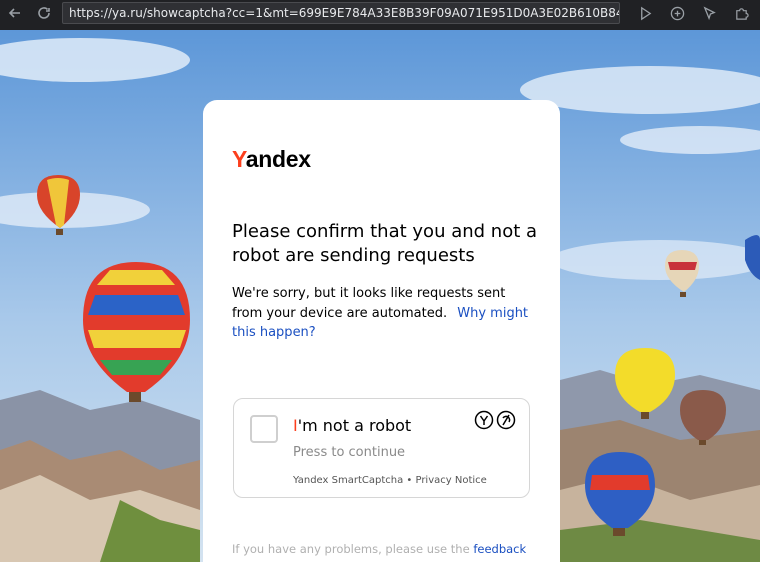  I want to click on puzzle-icon, so click(741, 13).